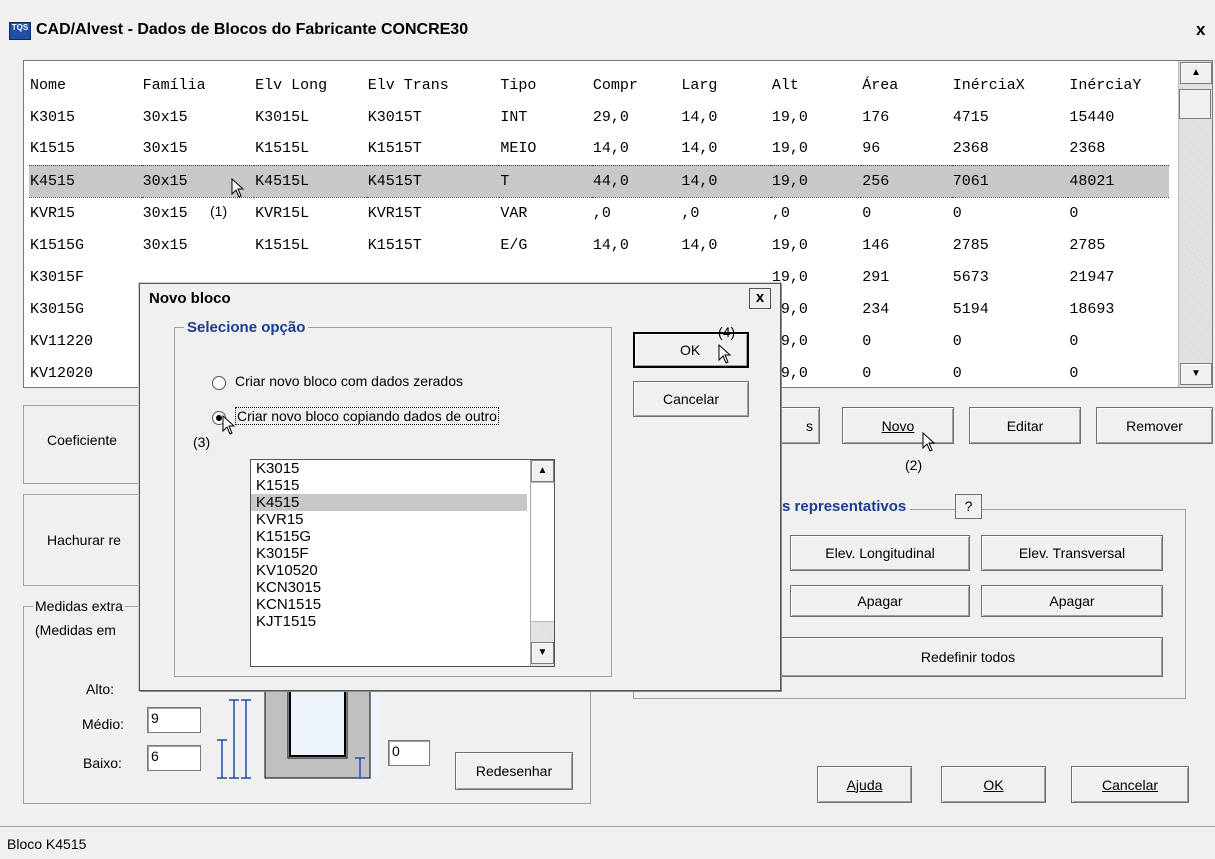 The image size is (1215, 859). Describe the element at coordinates (57, 309) in the screenshot. I see `table-cell: K3015G` at that location.